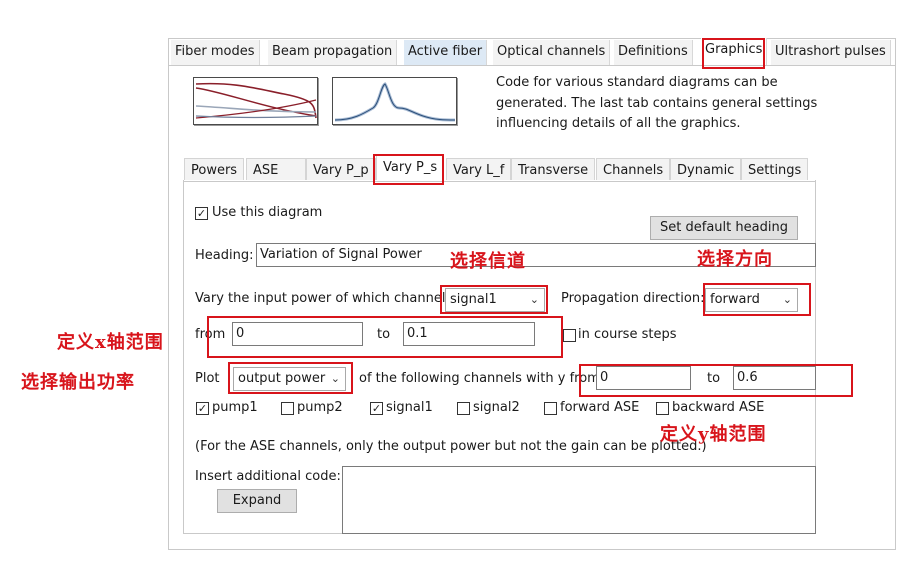 The image size is (920, 571). I want to click on power-curves-icon, so click(256, 100).